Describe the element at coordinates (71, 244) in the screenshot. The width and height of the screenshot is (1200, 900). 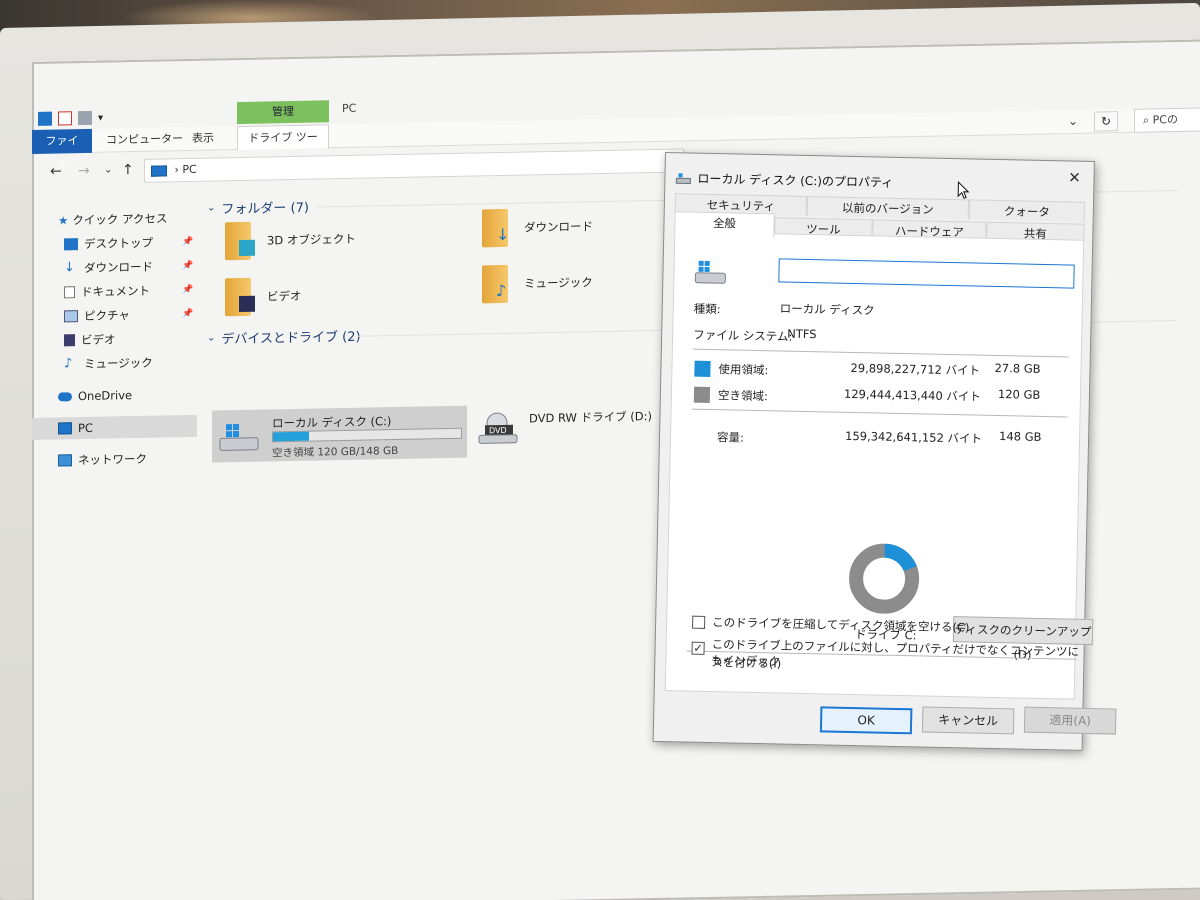
I see `desktop-icon` at that location.